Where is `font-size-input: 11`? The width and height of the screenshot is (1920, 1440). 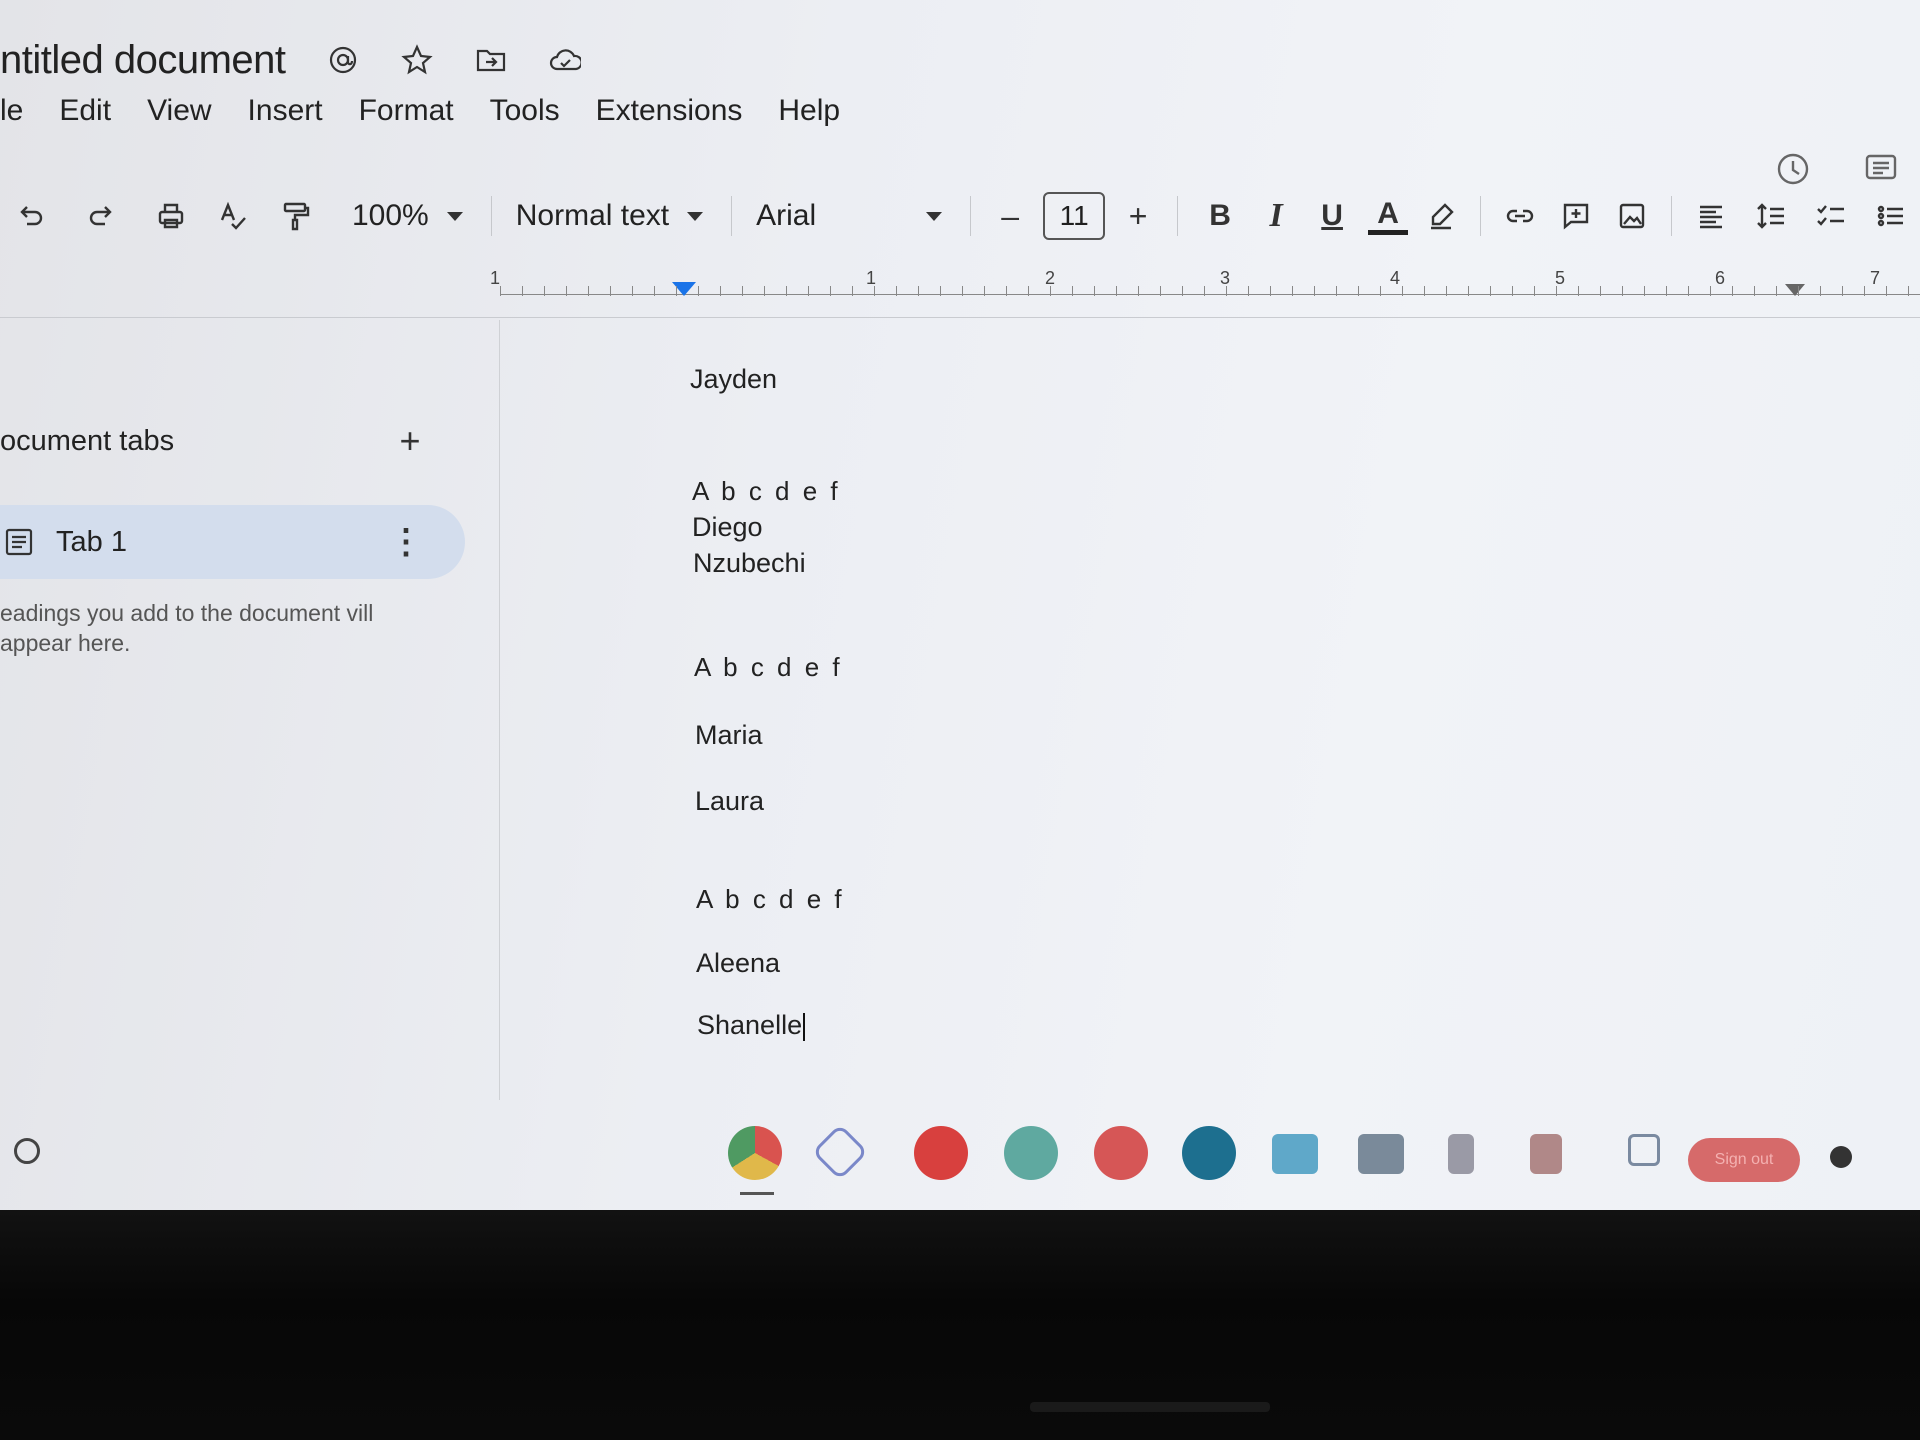
font-size-input: 11 is located at coordinates (1074, 216).